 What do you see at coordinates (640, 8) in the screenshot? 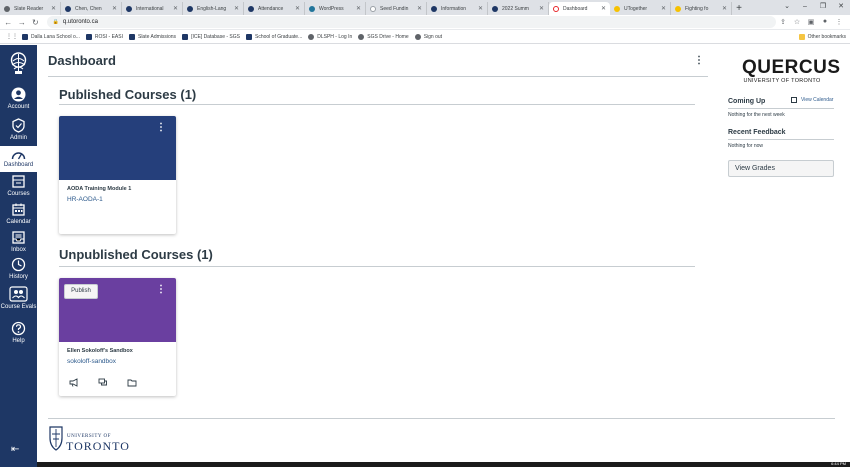
I see `browser-tab: UTogether ✕` at bounding box center [640, 8].